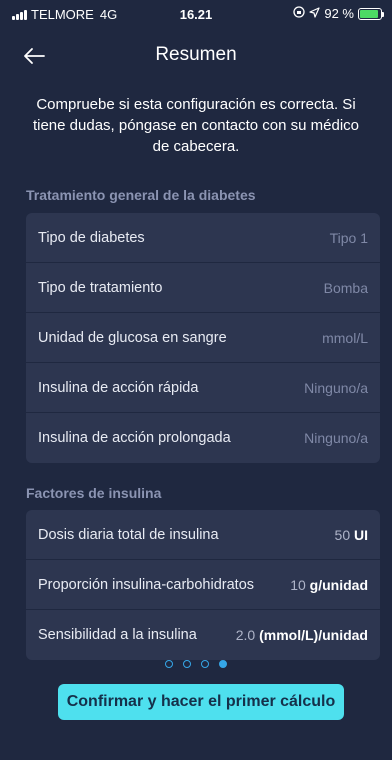 This screenshot has height=760, width=392. I want to click on row-total-daily-dose: Dosis diaria total de insulina 50 UI, so click(203, 535).